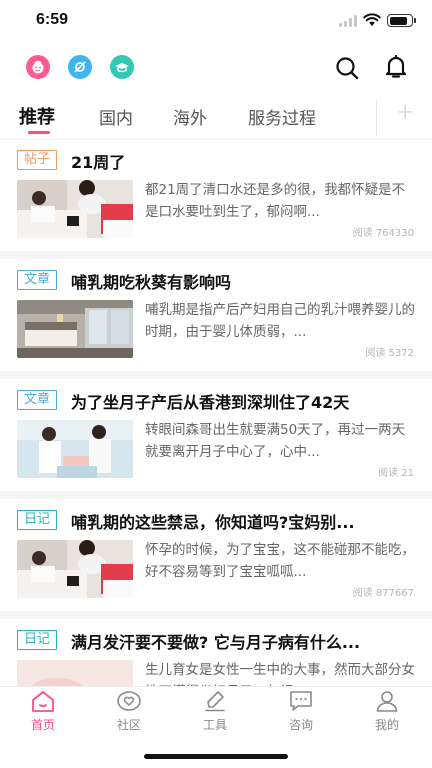  What do you see at coordinates (80, 67) in the screenshot?
I see `pacifier-icon` at bounding box center [80, 67].